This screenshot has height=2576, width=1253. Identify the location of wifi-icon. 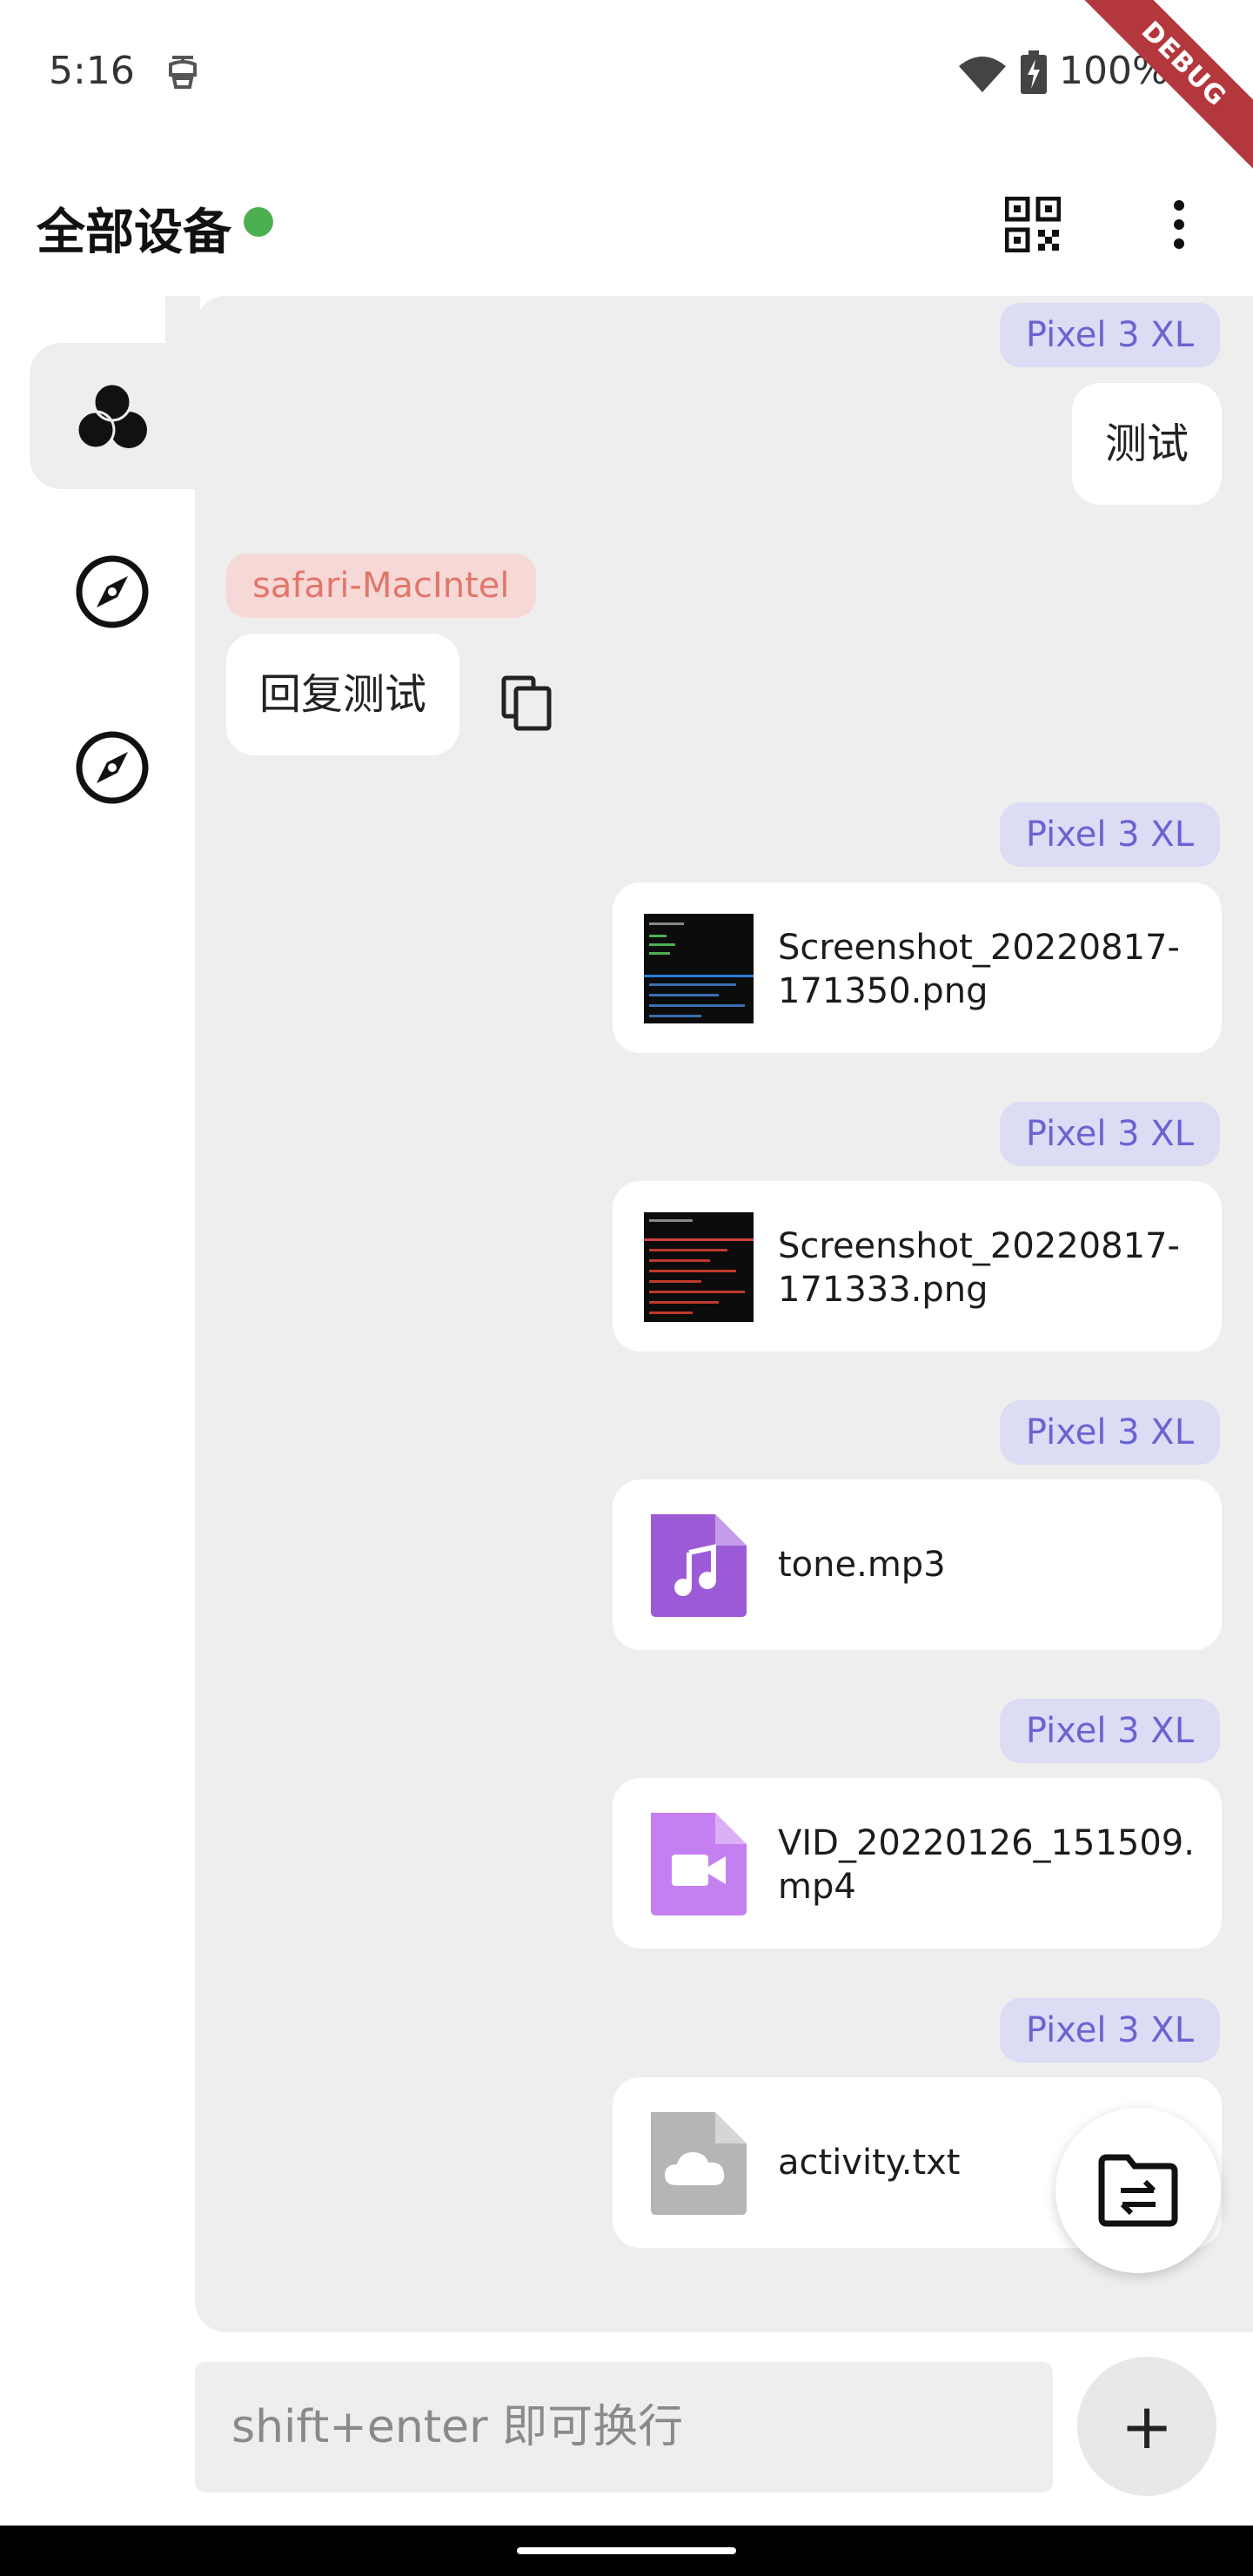
(982, 74).